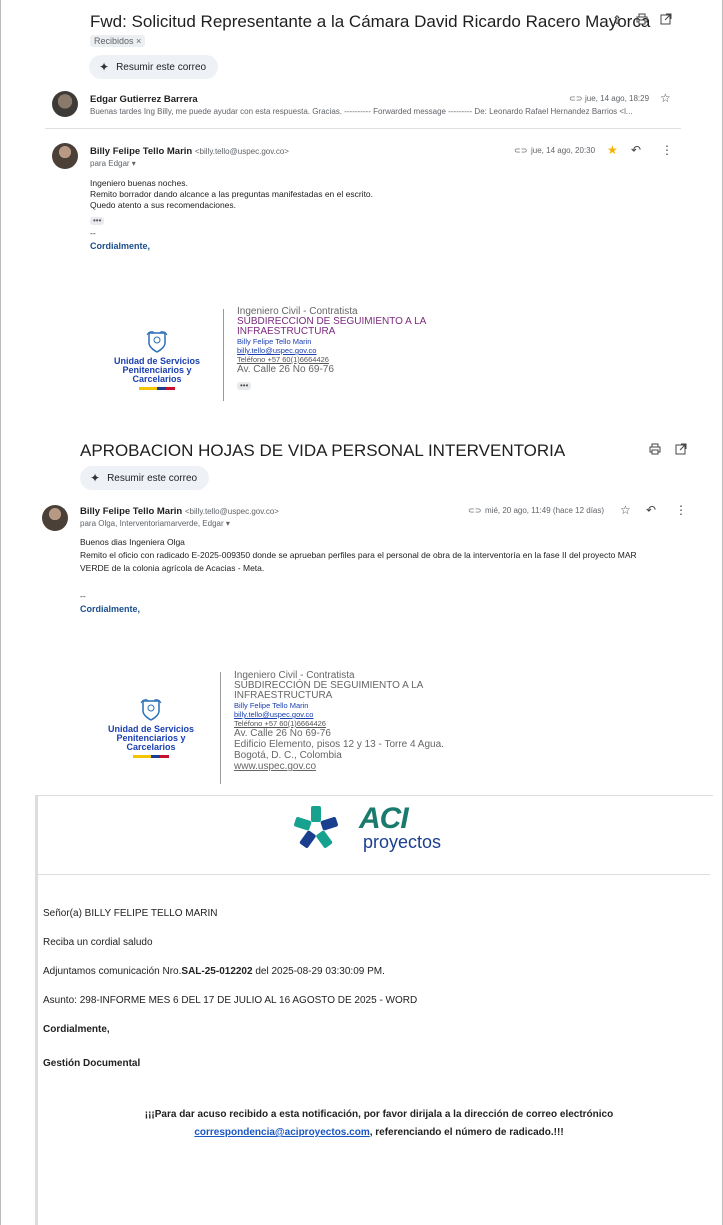 The width and height of the screenshot is (723, 1225). What do you see at coordinates (545, 510) in the screenshot?
I see `message-date: mié, 20 ago, 11:49 (hace 12 días)` at bounding box center [545, 510].